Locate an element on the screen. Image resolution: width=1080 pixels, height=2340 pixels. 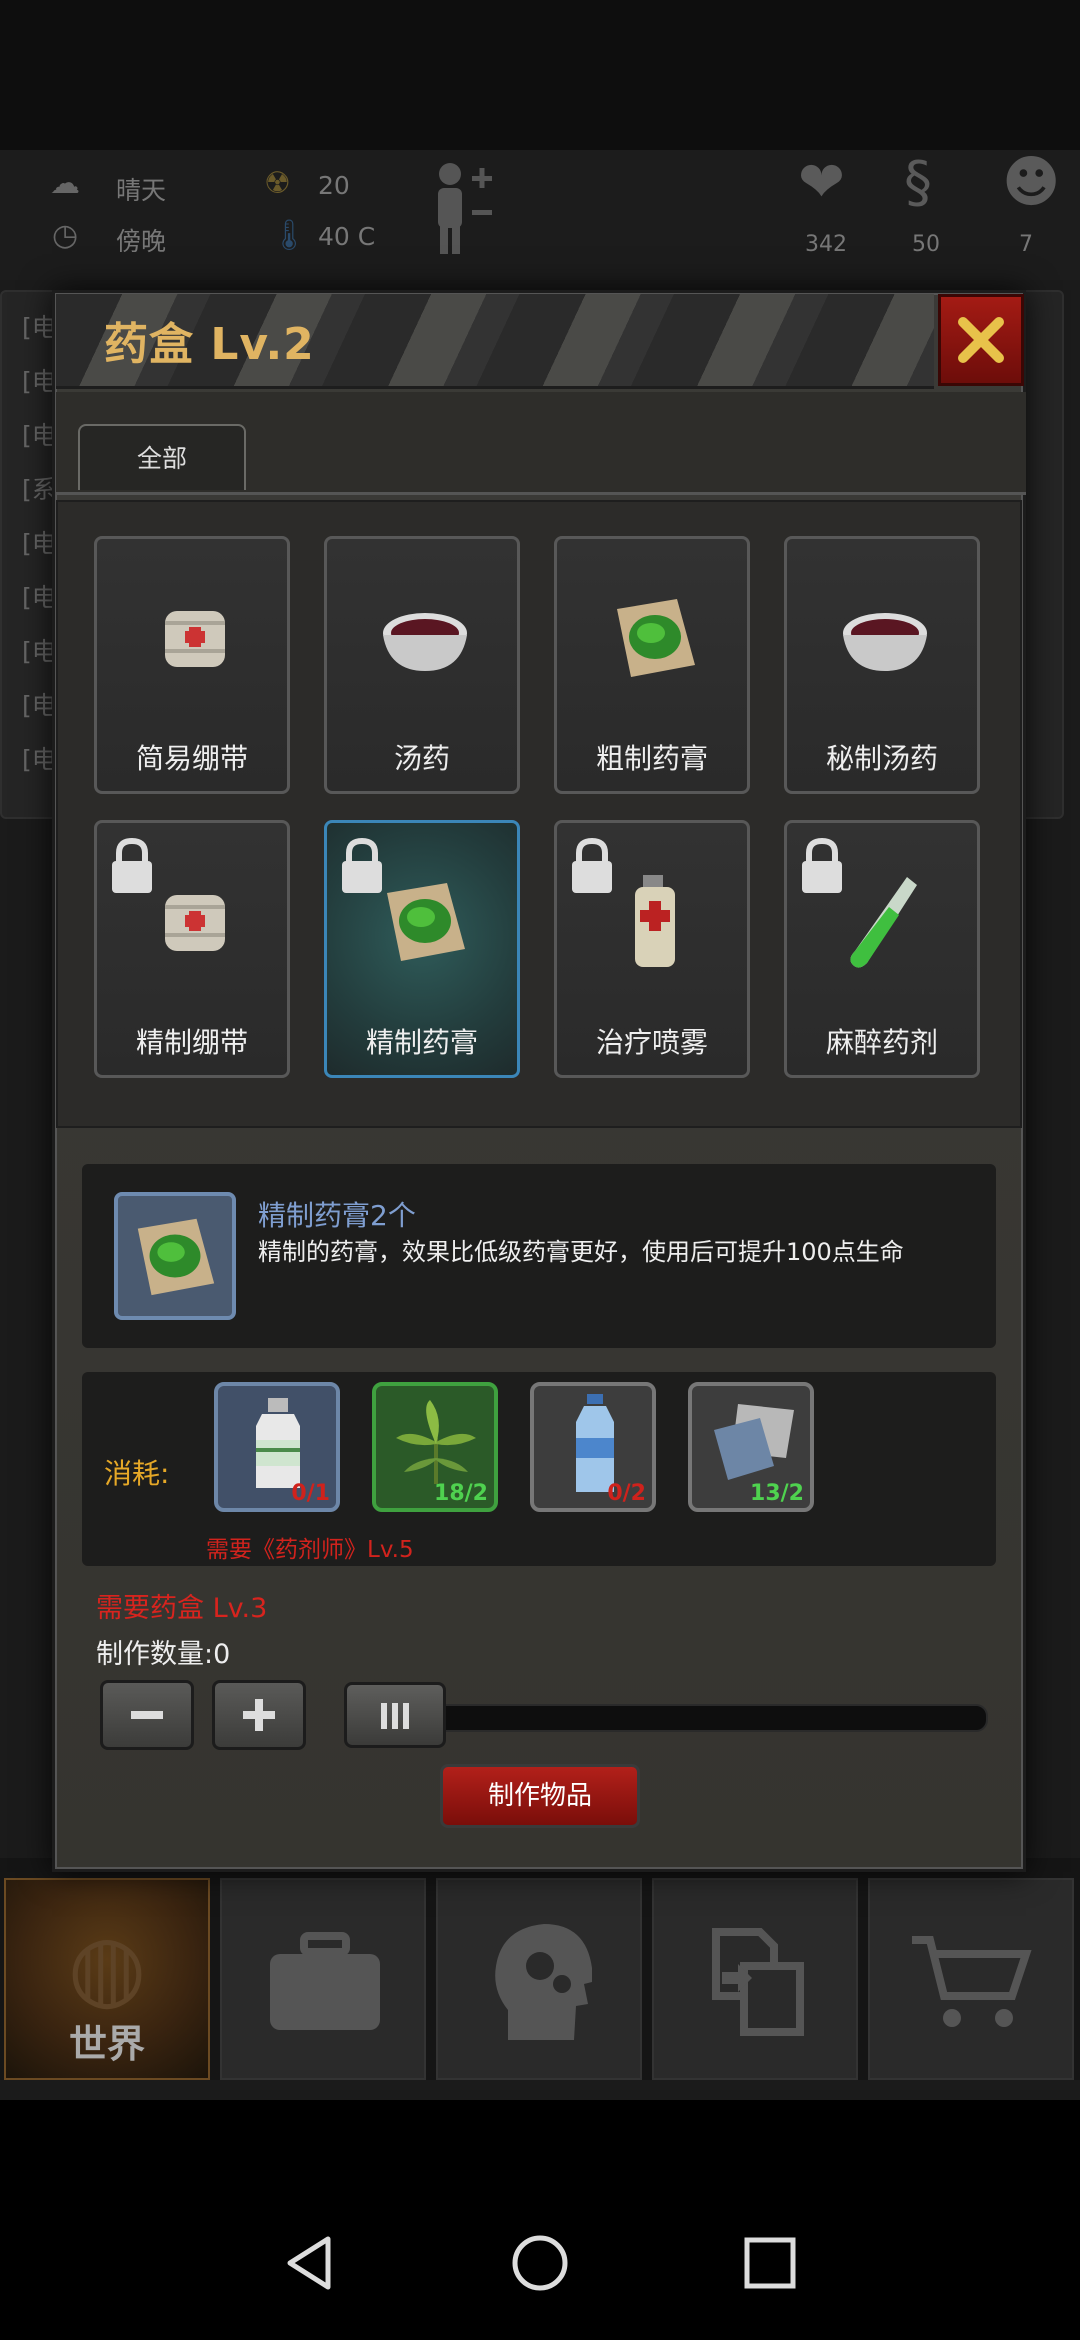
quantity-slider-handle is located at coordinates (395, 1715).